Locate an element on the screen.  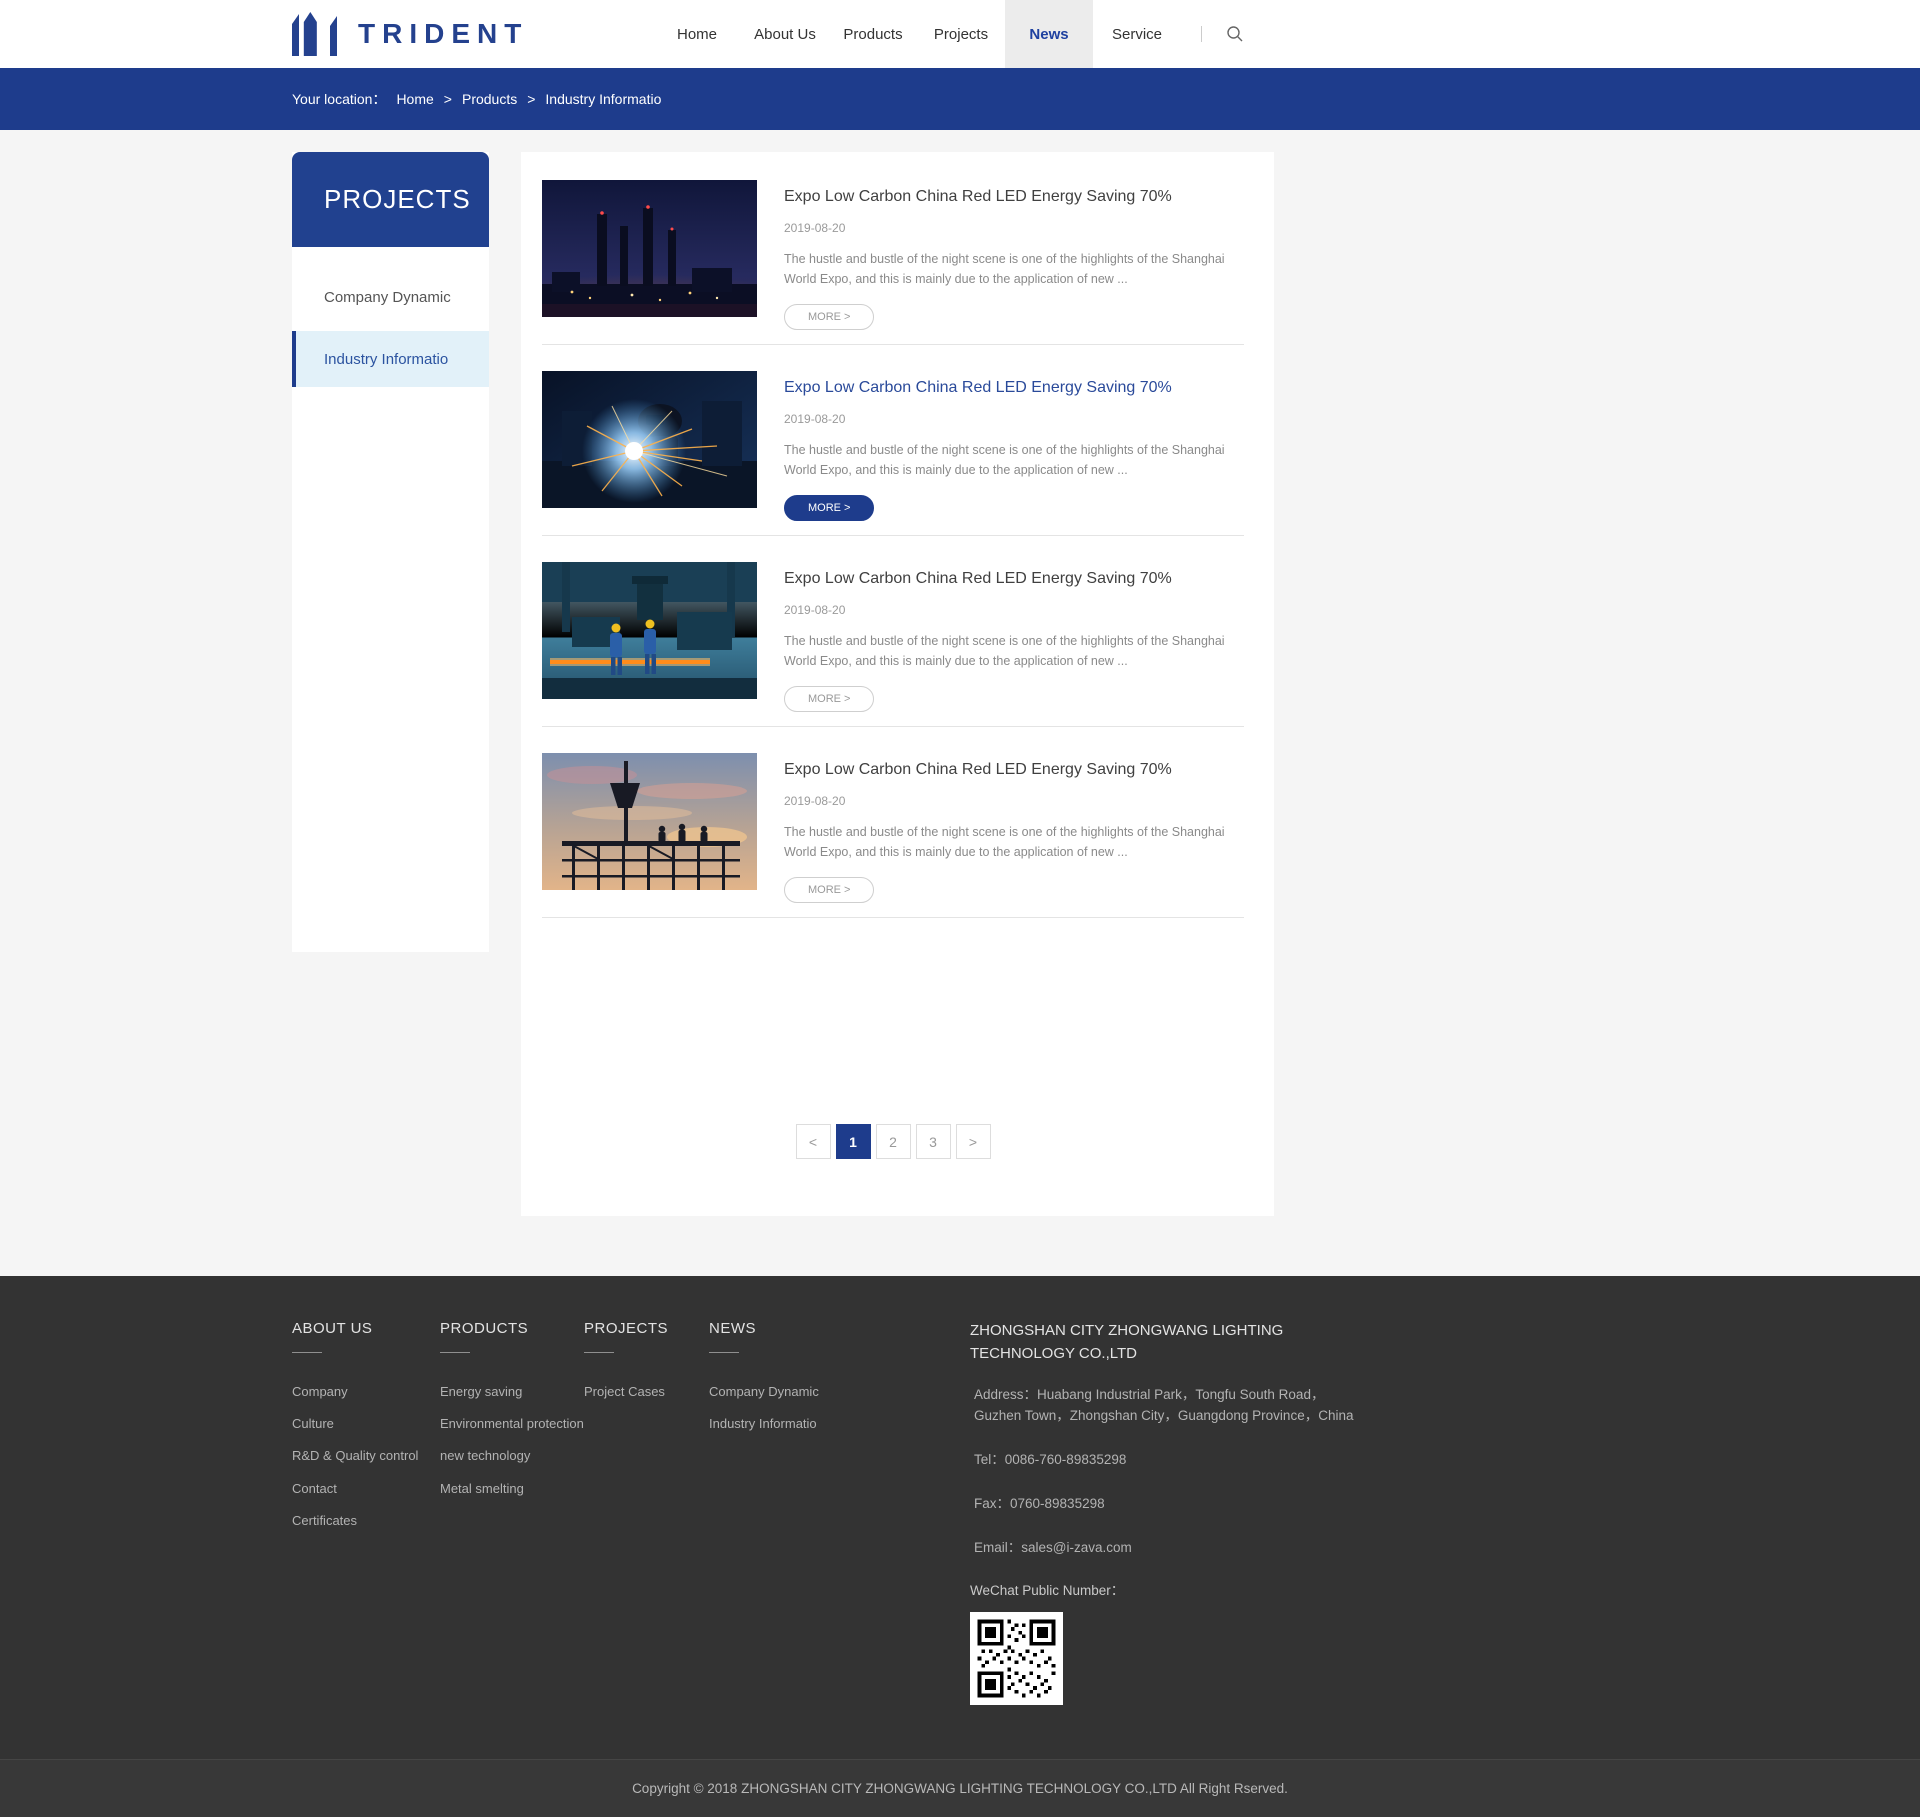
footer-wechat-label: WeChat Public Number： is located at coordinates (1047, 1590).